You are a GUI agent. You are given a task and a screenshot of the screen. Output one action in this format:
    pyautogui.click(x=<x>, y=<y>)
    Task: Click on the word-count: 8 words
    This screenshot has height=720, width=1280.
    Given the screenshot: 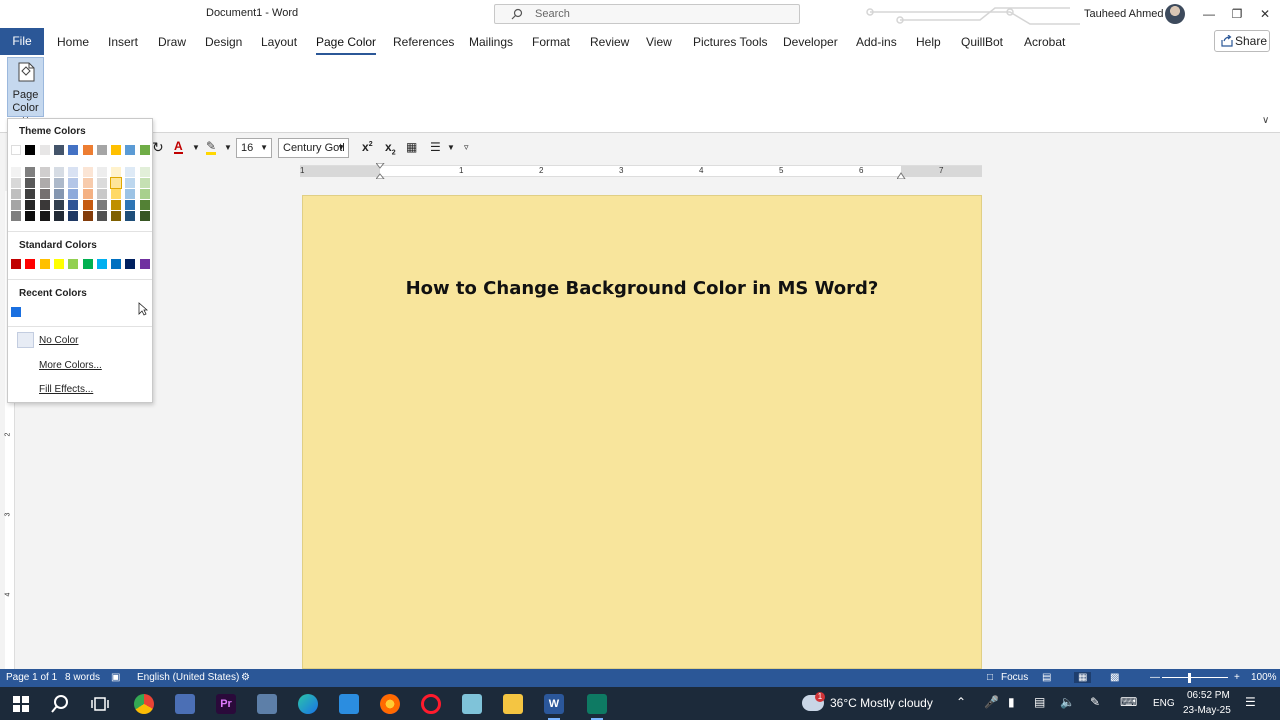 What is the action you would take?
    pyautogui.click(x=82, y=677)
    